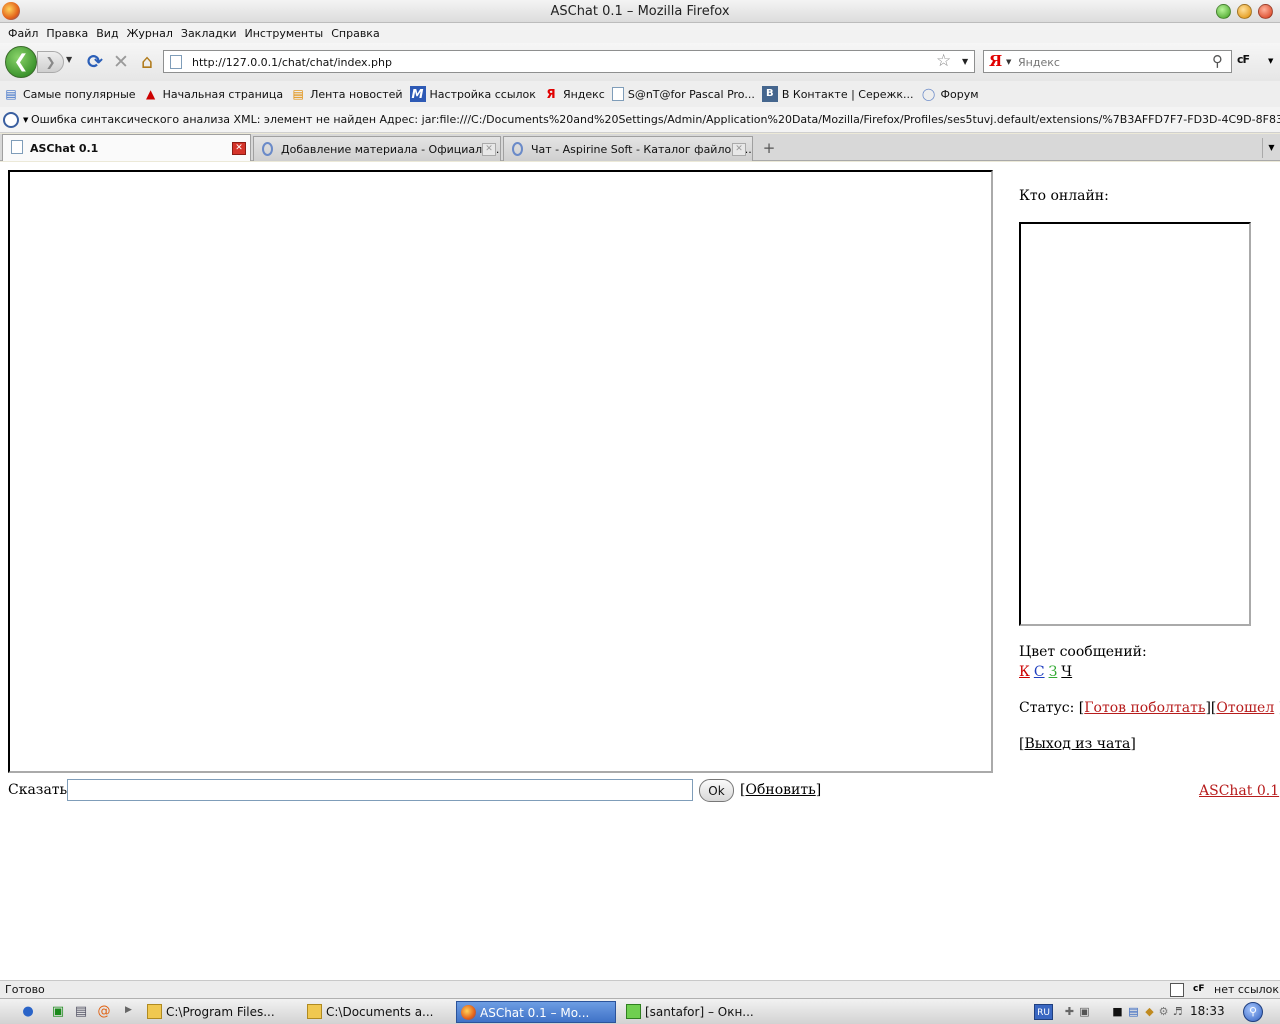 This screenshot has height=1024, width=1280. I want to click on plus-icon: +, so click(769, 148).